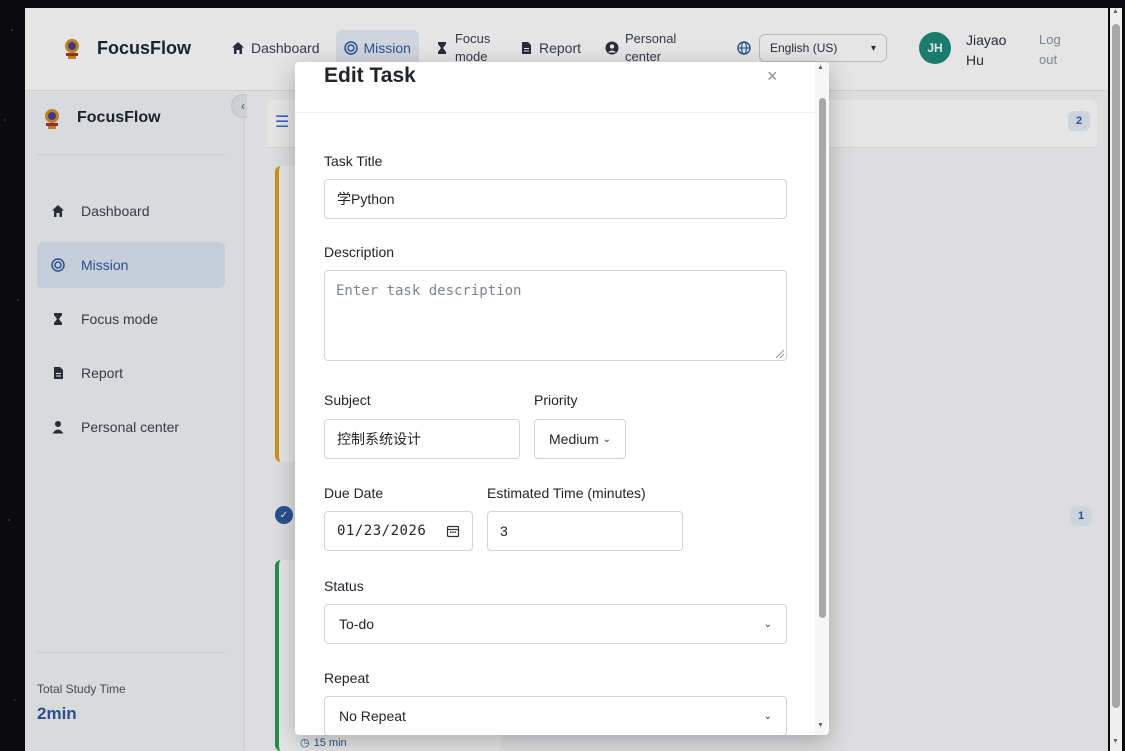 This screenshot has width=1125, height=751. I want to click on status-select: To-do ⌄, so click(555, 624).